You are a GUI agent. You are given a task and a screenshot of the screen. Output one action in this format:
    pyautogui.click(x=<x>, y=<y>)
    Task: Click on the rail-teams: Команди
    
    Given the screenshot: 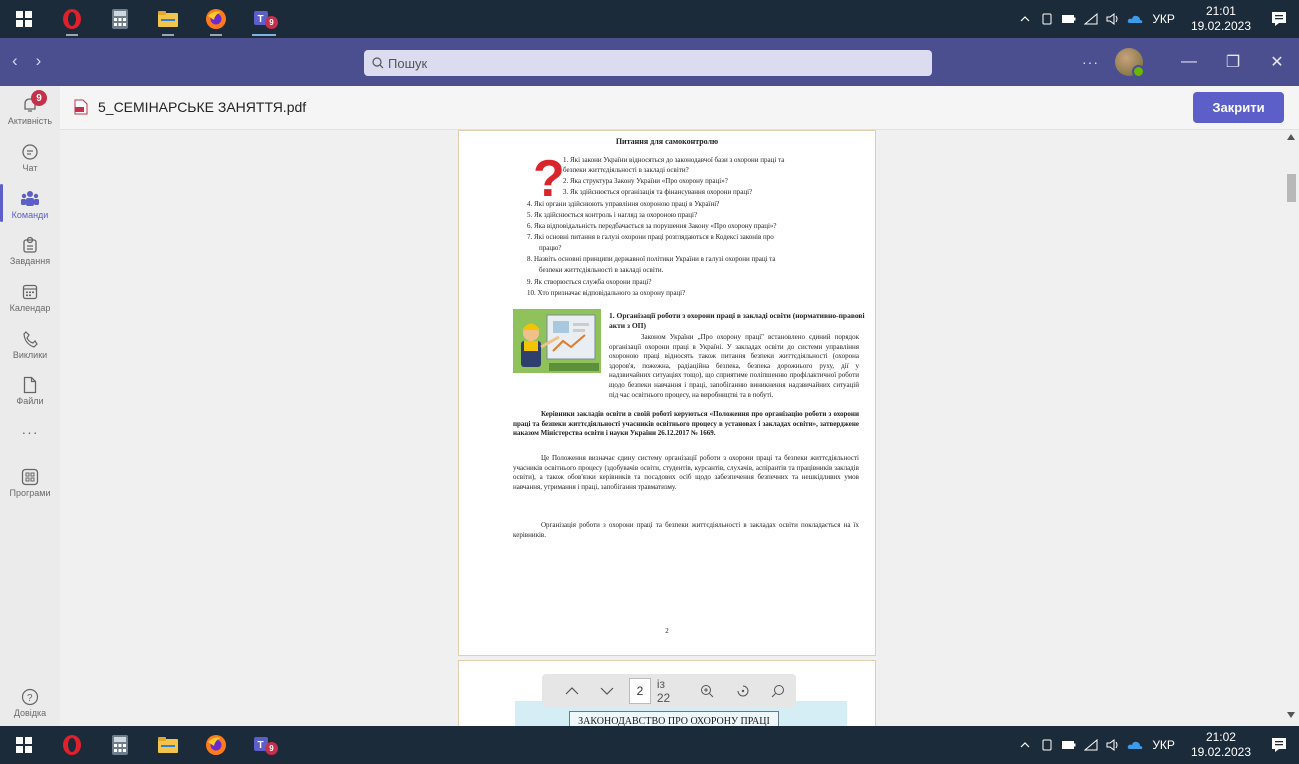 What is the action you would take?
    pyautogui.click(x=30, y=203)
    